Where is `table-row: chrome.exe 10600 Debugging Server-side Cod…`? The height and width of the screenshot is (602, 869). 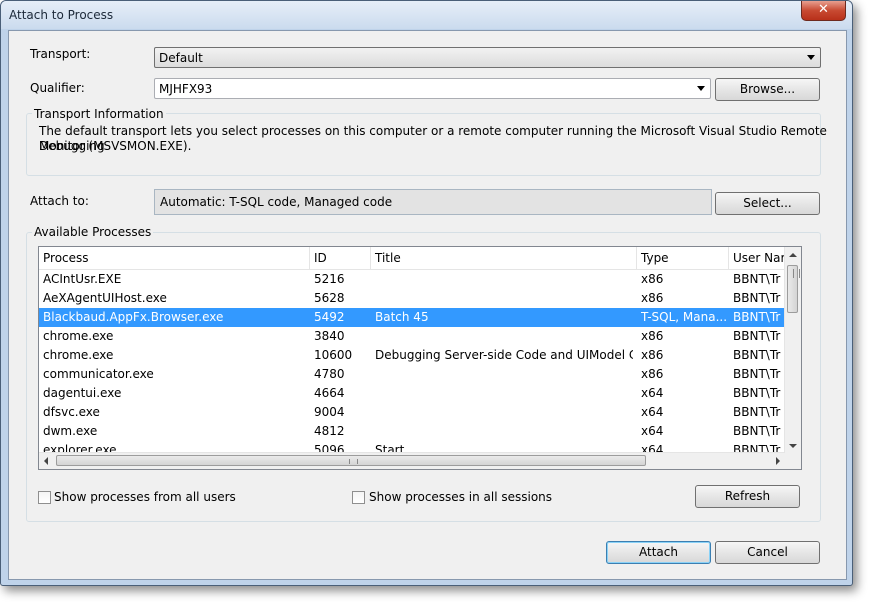 table-row: chrome.exe 10600 Debugging Server-side Cod… is located at coordinates (411, 355).